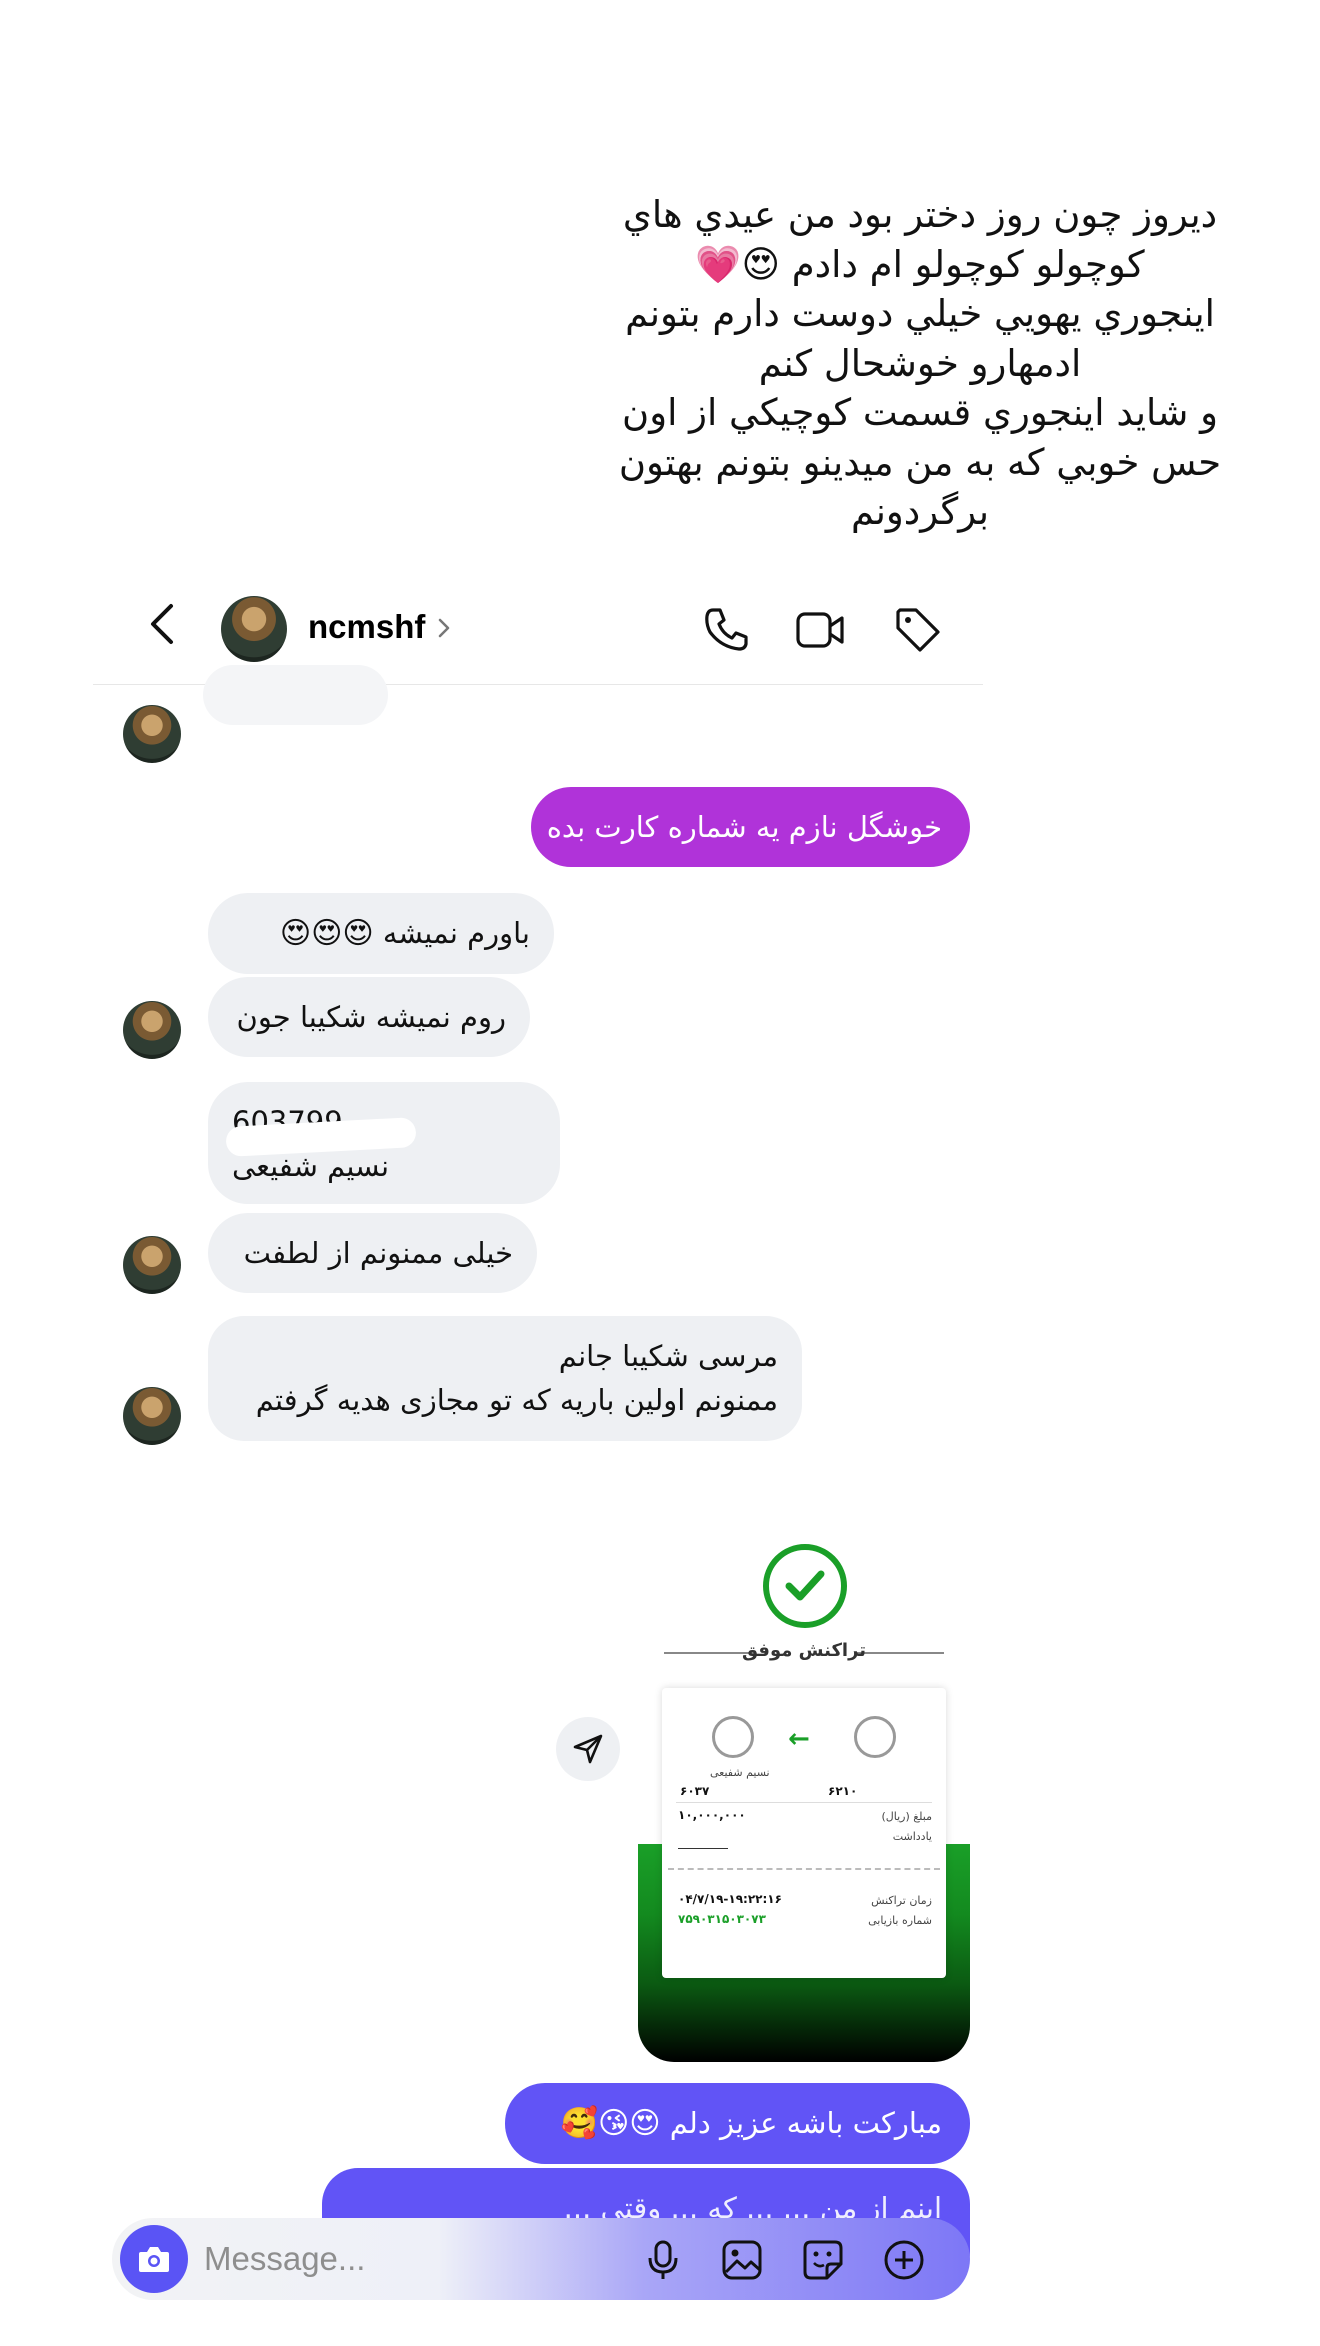 Image resolution: width=1320 pixels, height=2346 pixels. Describe the element at coordinates (920, 462) in the screenshot. I see `caption-line: حس خوبي كه به من ميدينو بتونم بهتون` at that location.